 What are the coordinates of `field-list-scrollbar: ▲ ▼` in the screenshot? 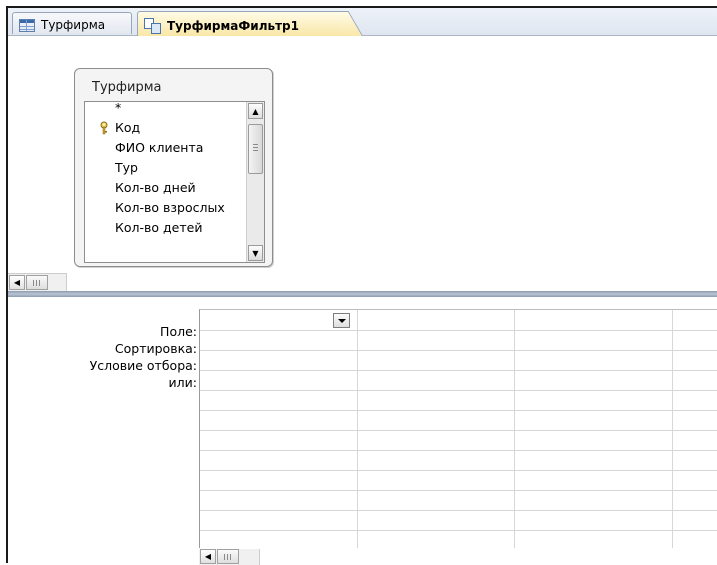 It's located at (255, 182).